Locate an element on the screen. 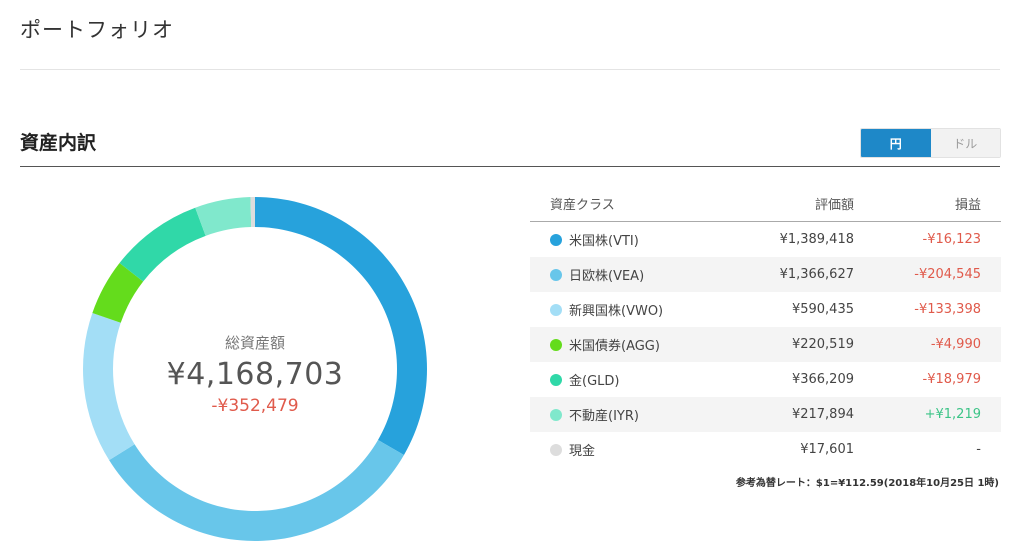  asset-class-cell: 米国債券(AGG) is located at coordinates (625, 344).